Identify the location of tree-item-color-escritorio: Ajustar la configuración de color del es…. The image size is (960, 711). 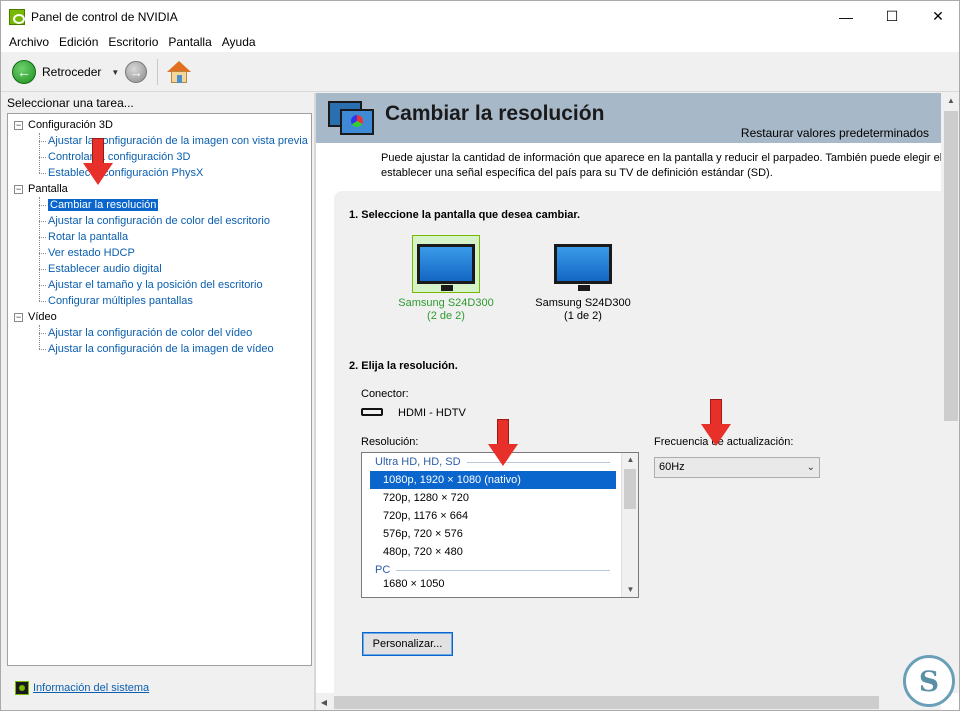
(161, 221).